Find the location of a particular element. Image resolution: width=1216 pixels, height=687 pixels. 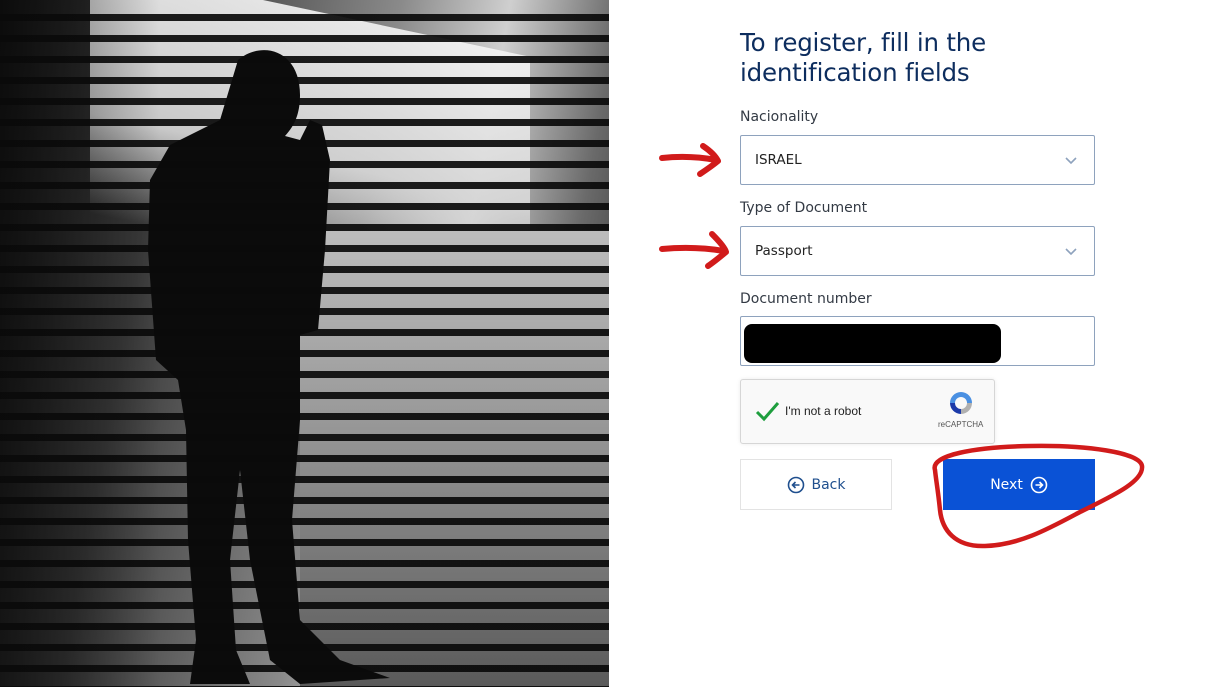

recaptcha-logo-icon is located at coordinates (961, 403).